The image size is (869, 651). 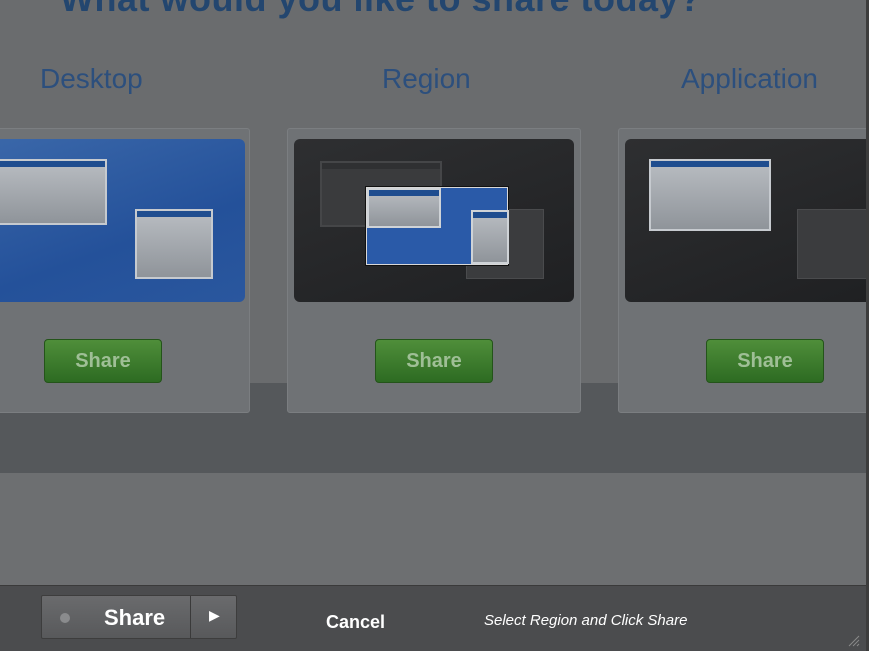 What do you see at coordinates (355, 622) in the screenshot?
I see `cancel-button: Cancel` at bounding box center [355, 622].